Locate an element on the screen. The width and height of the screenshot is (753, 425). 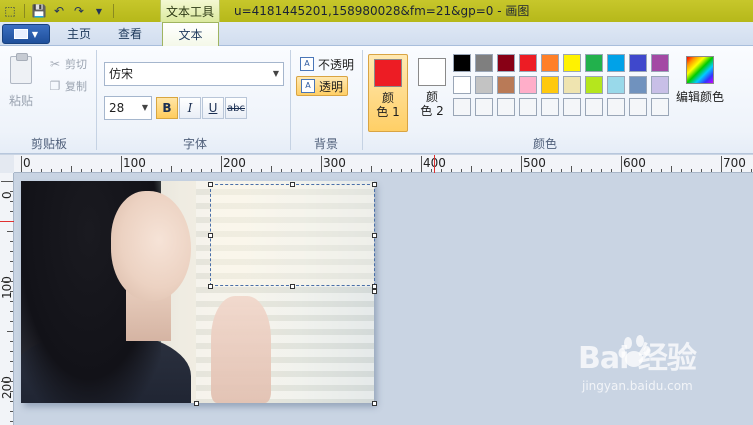
group-divider is located at coordinates (362, 100).